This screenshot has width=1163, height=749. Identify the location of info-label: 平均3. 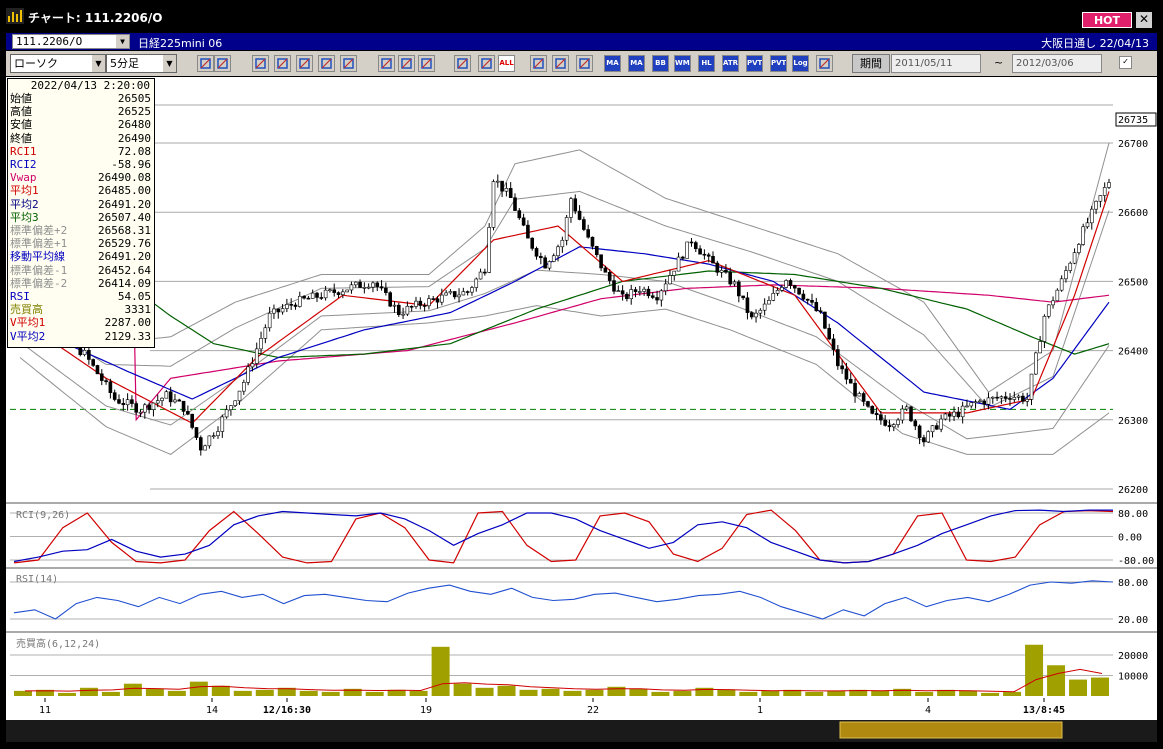
(24, 217).